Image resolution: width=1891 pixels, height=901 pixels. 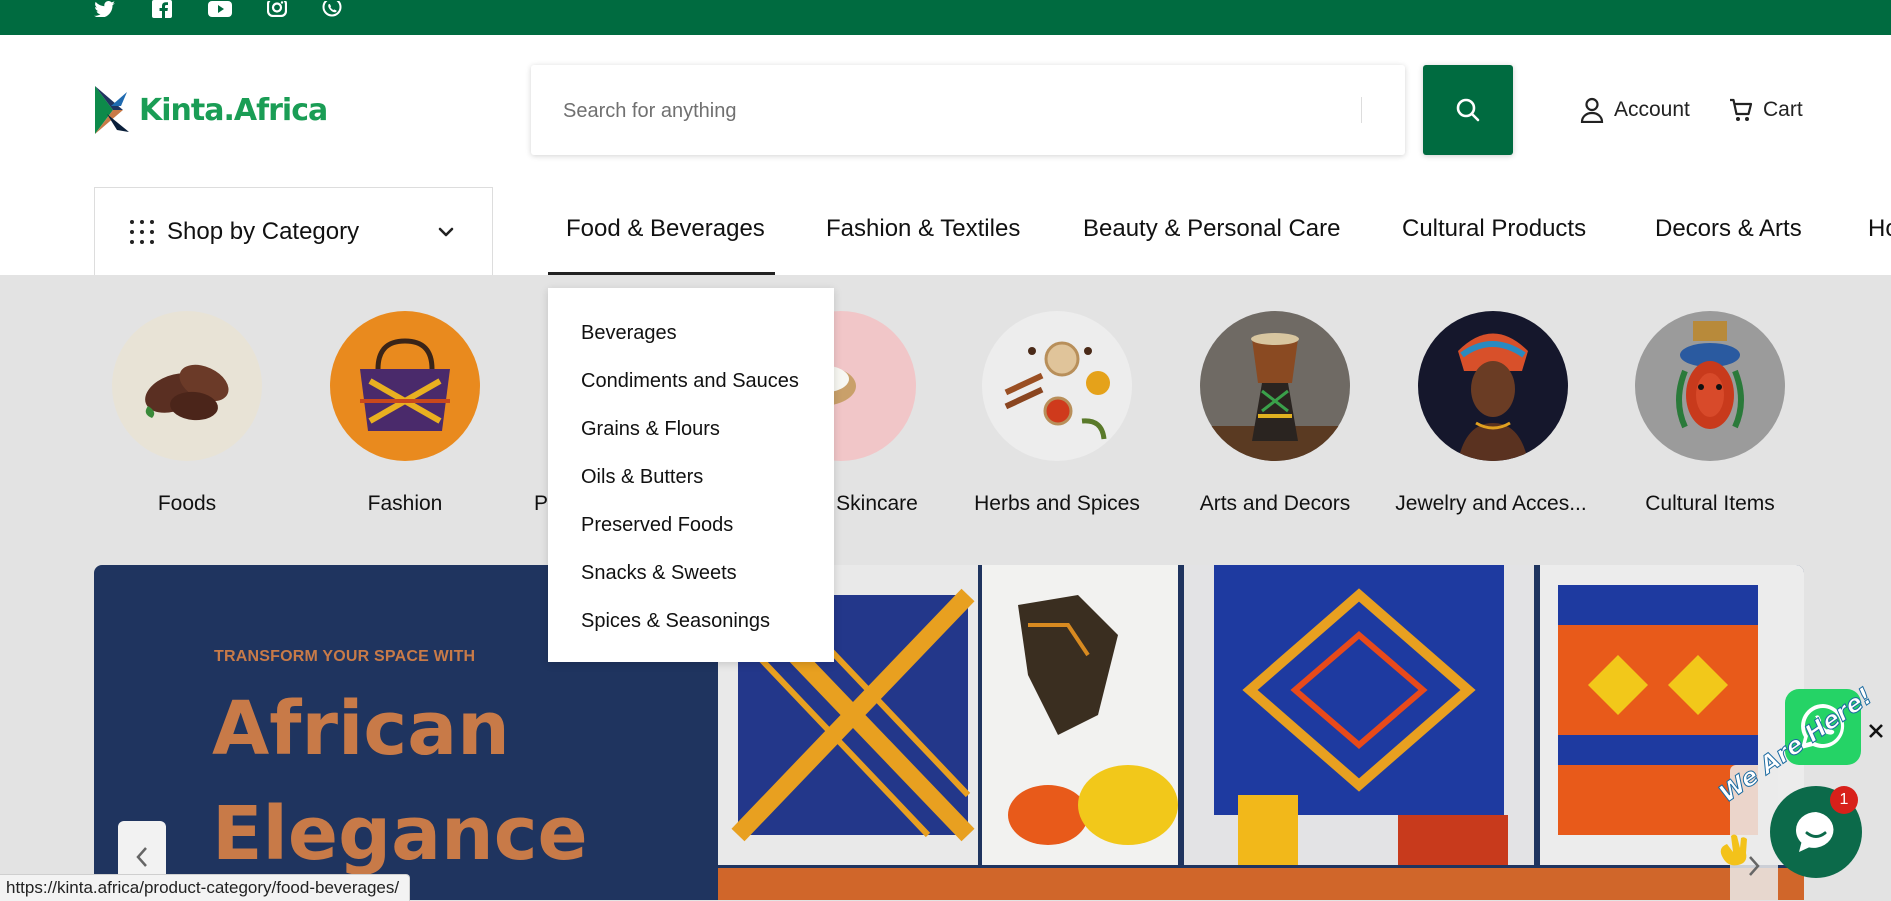 What do you see at coordinates (1275, 386) in the screenshot?
I see `category-arts-decors-image` at bounding box center [1275, 386].